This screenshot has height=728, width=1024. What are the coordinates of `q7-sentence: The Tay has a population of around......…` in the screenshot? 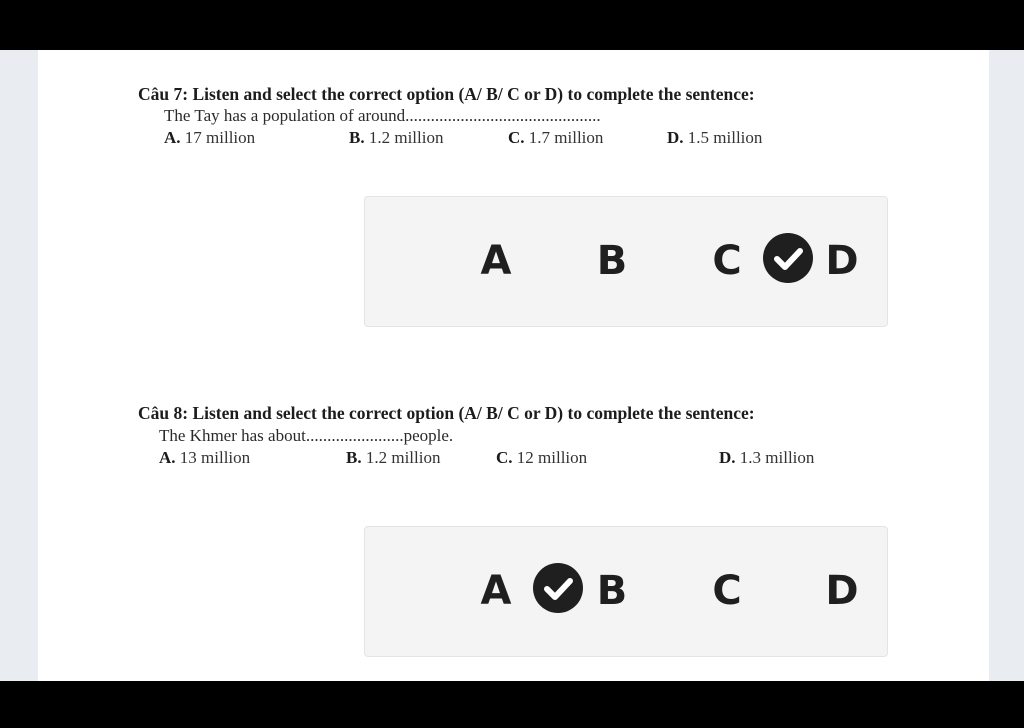 It's located at (382, 115).